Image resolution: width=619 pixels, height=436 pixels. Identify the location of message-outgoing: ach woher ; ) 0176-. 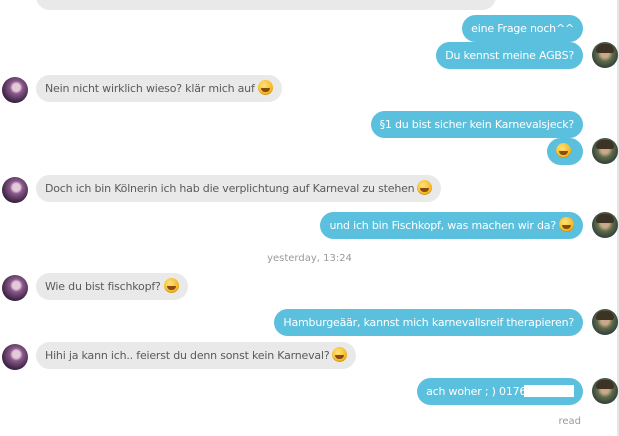
(500, 391).